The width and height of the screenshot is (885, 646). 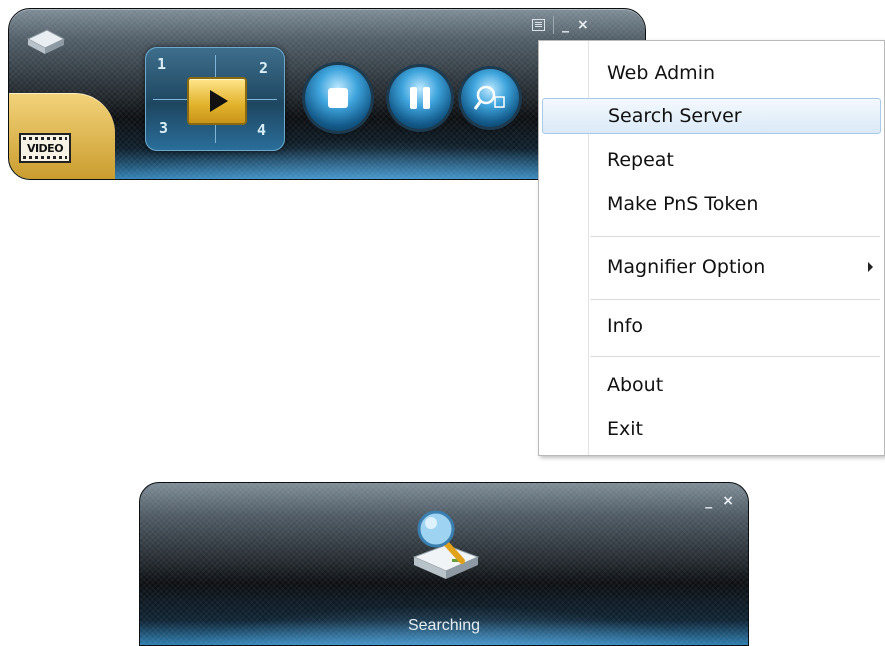 What do you see at coordinates (553, 25) in the screenshot?
I see `title-separator` at bounding box center [553, 25].